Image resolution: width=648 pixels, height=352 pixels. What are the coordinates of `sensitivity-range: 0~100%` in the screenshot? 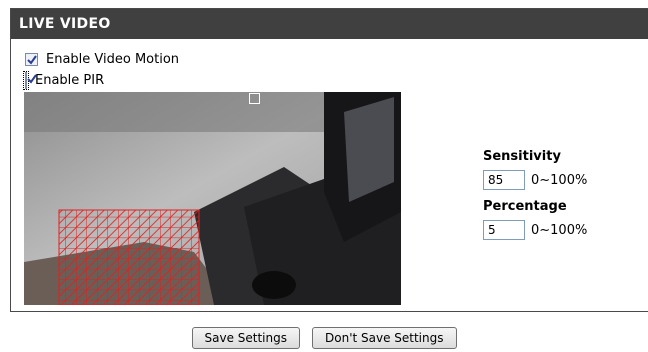 It's located at (559, 180).